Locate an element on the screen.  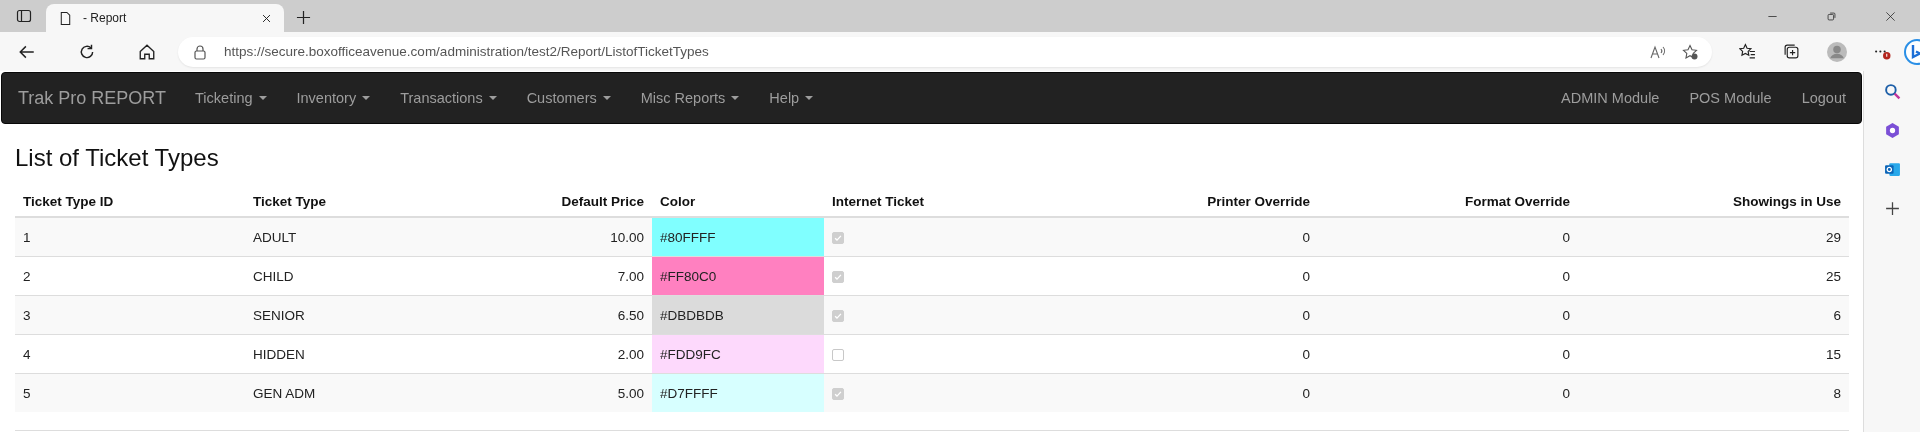
table-cell: 6 is located at coordinates (1713, 315).